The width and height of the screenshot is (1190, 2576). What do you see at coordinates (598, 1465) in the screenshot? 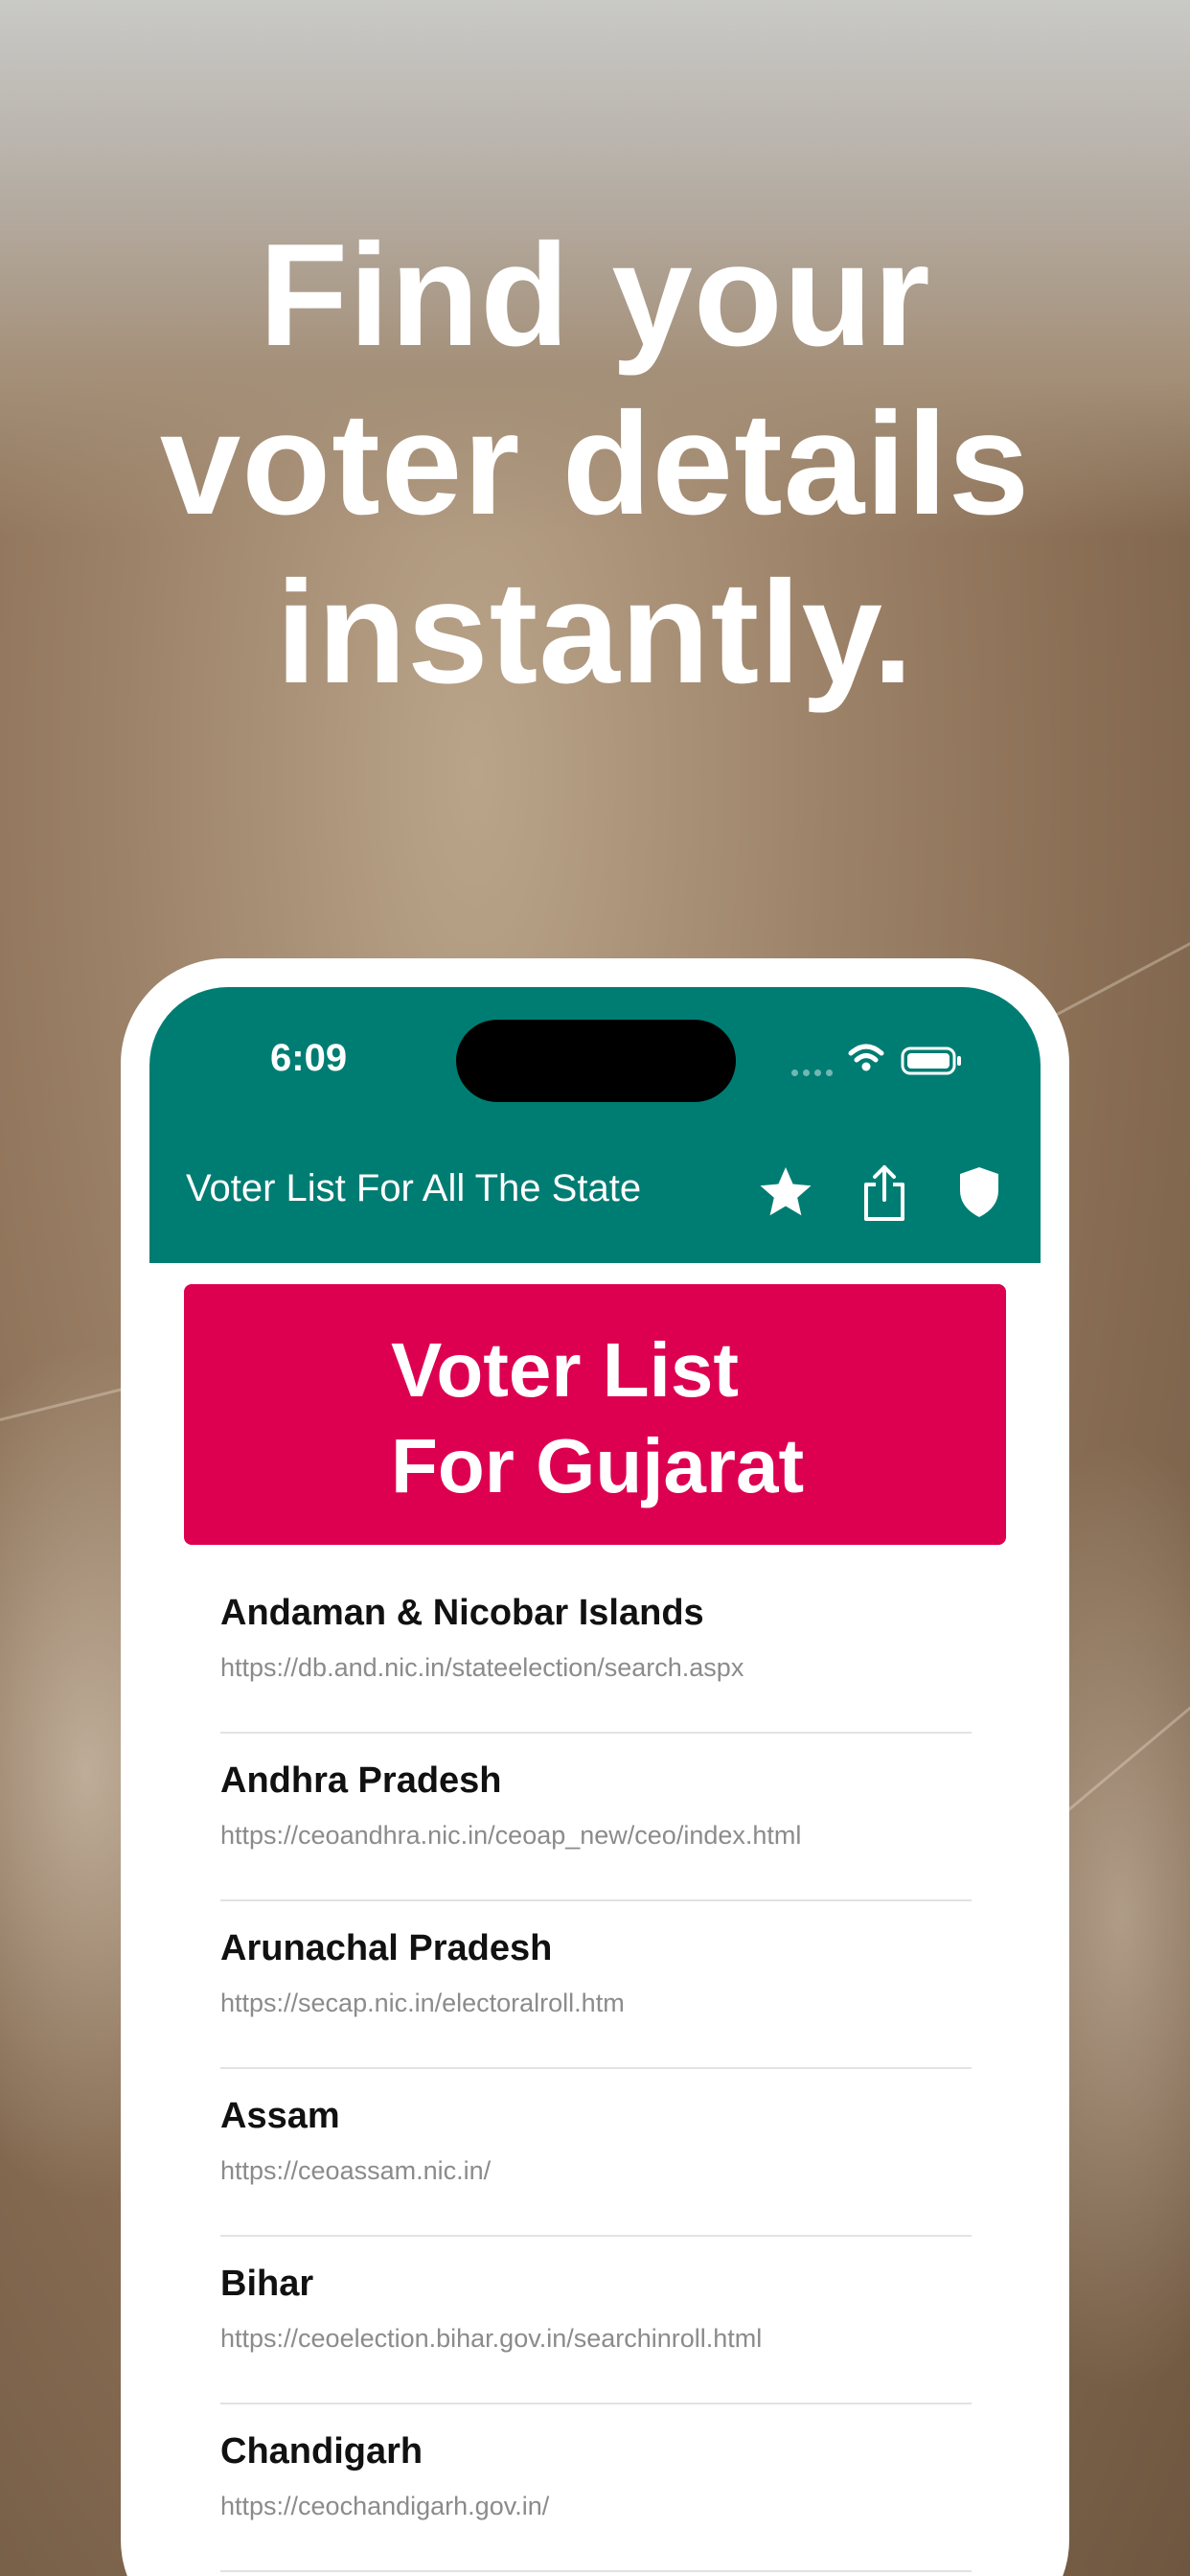
I see `banner-line-2: For Gujarat` at bounding box center [598, 1465].